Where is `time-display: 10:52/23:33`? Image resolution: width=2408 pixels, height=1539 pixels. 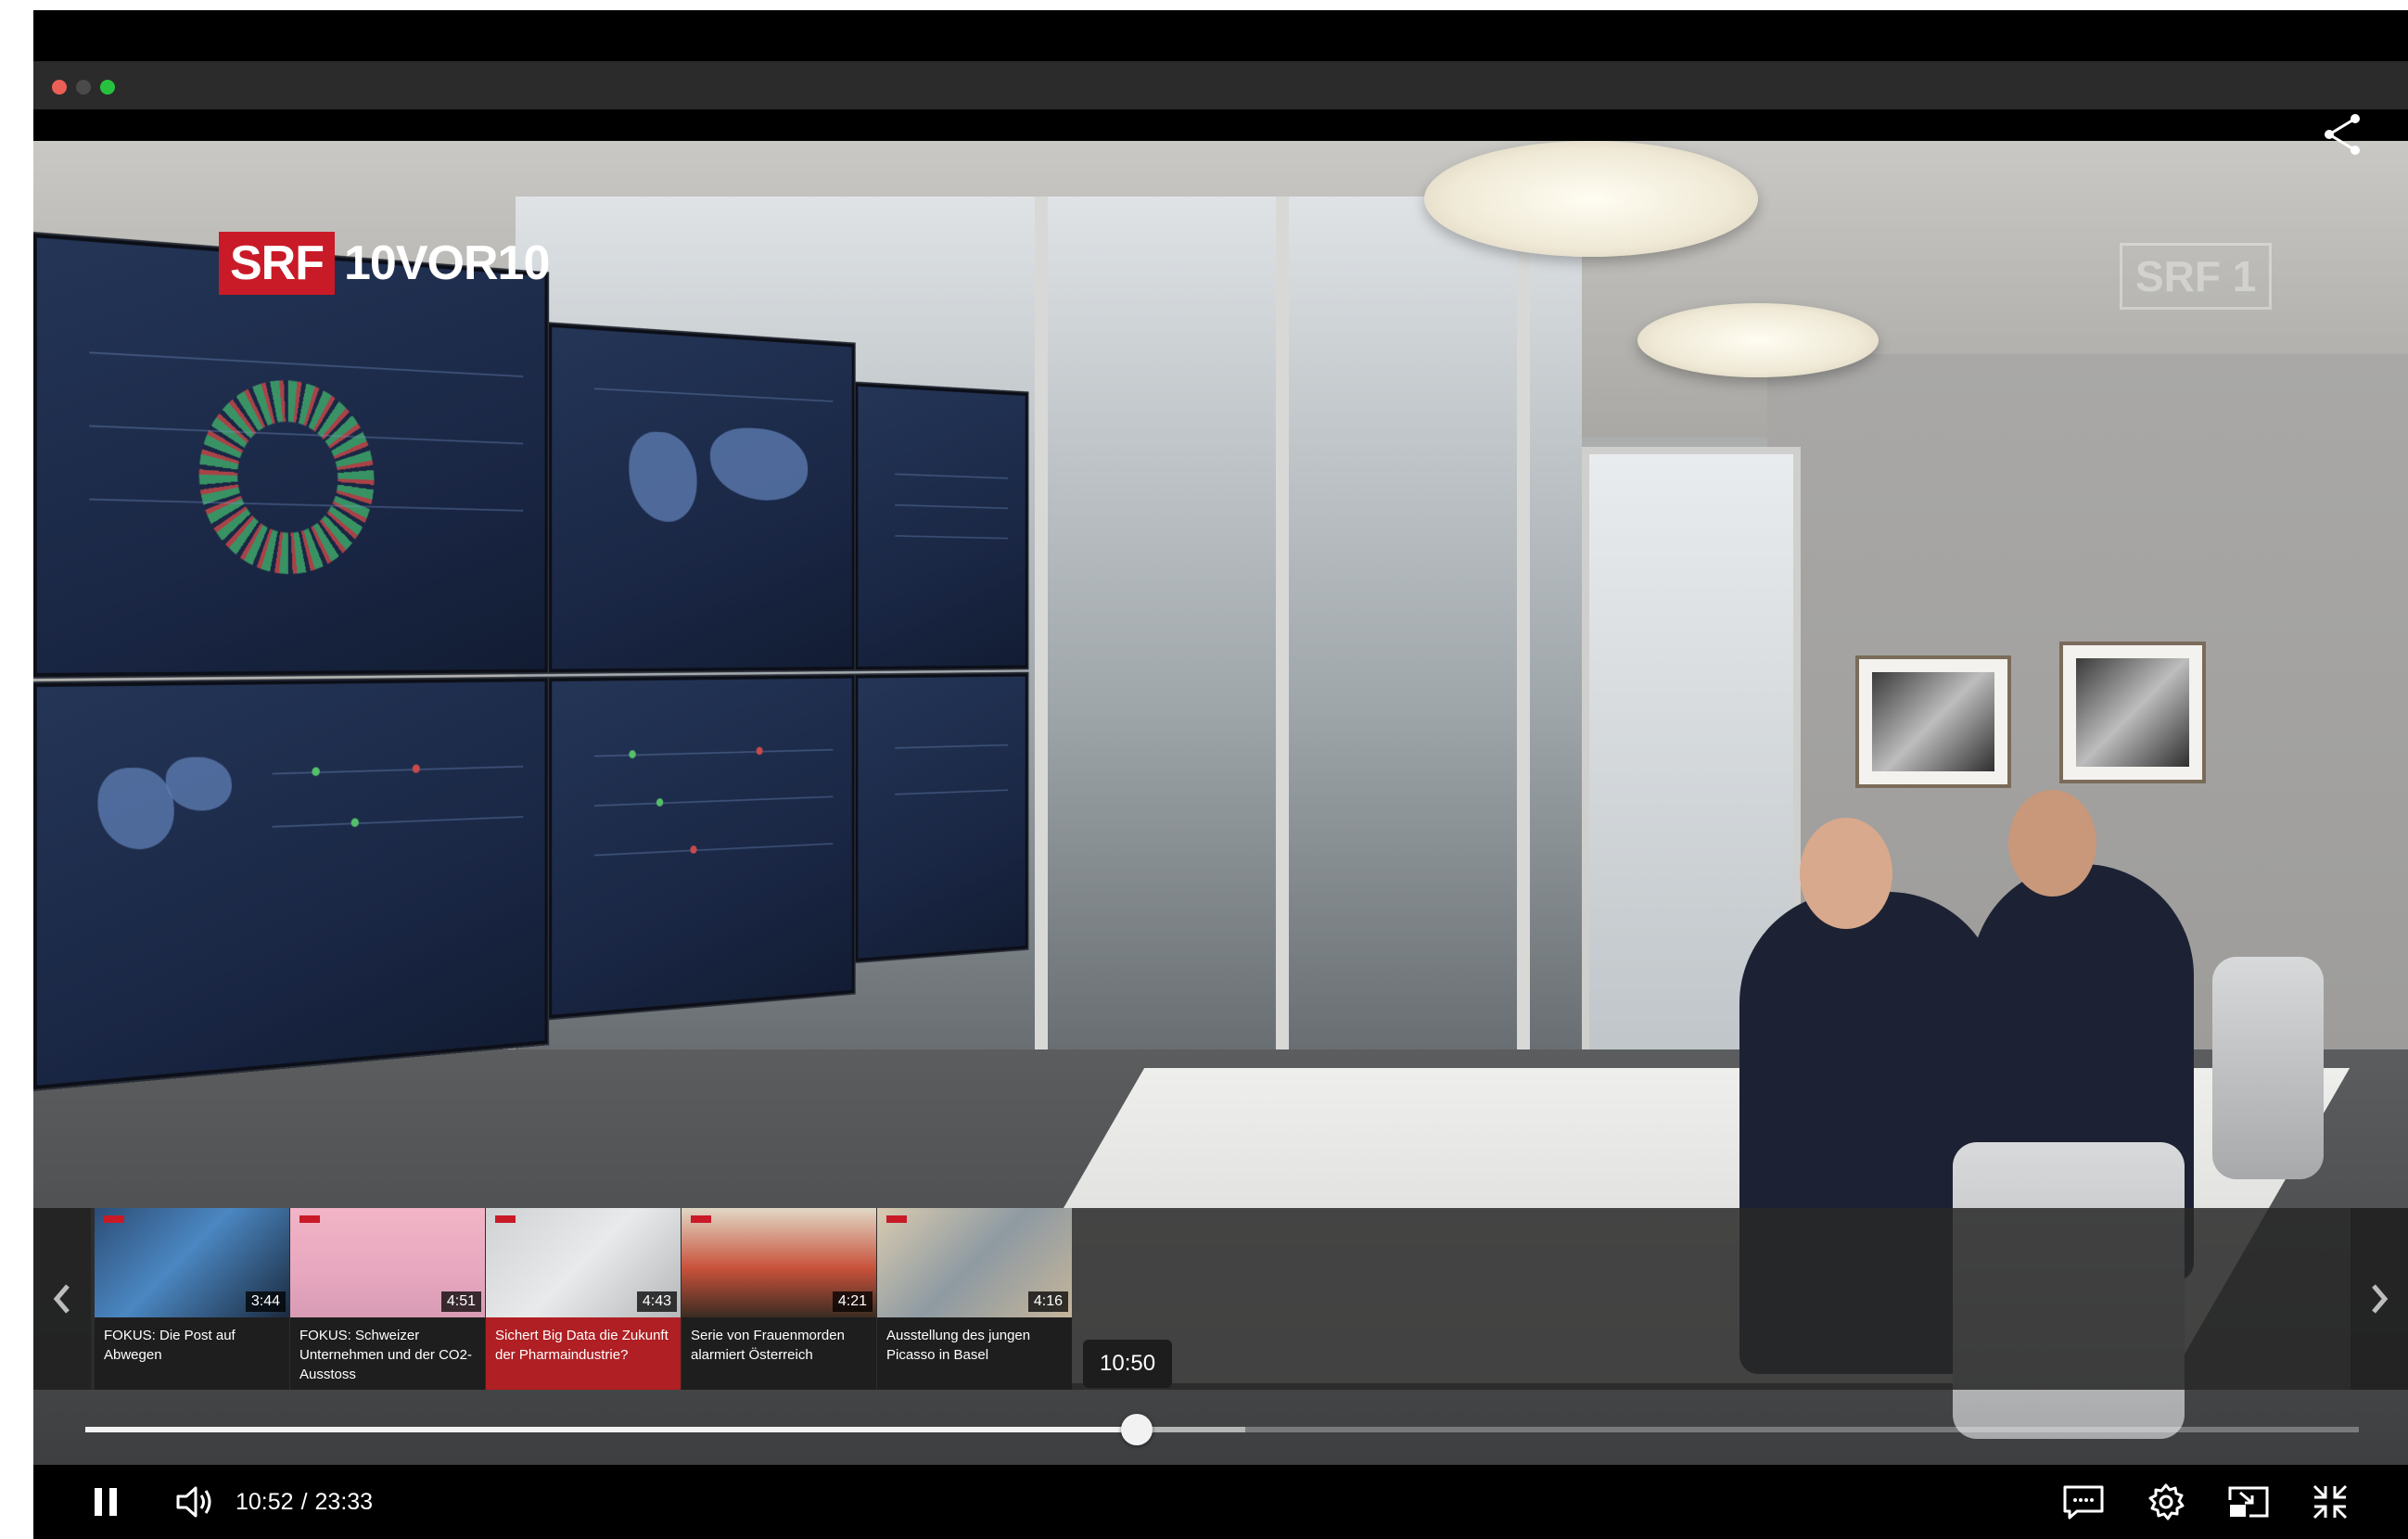
time-display: 10:52/23:33 is located at coordinates (304, 1502).